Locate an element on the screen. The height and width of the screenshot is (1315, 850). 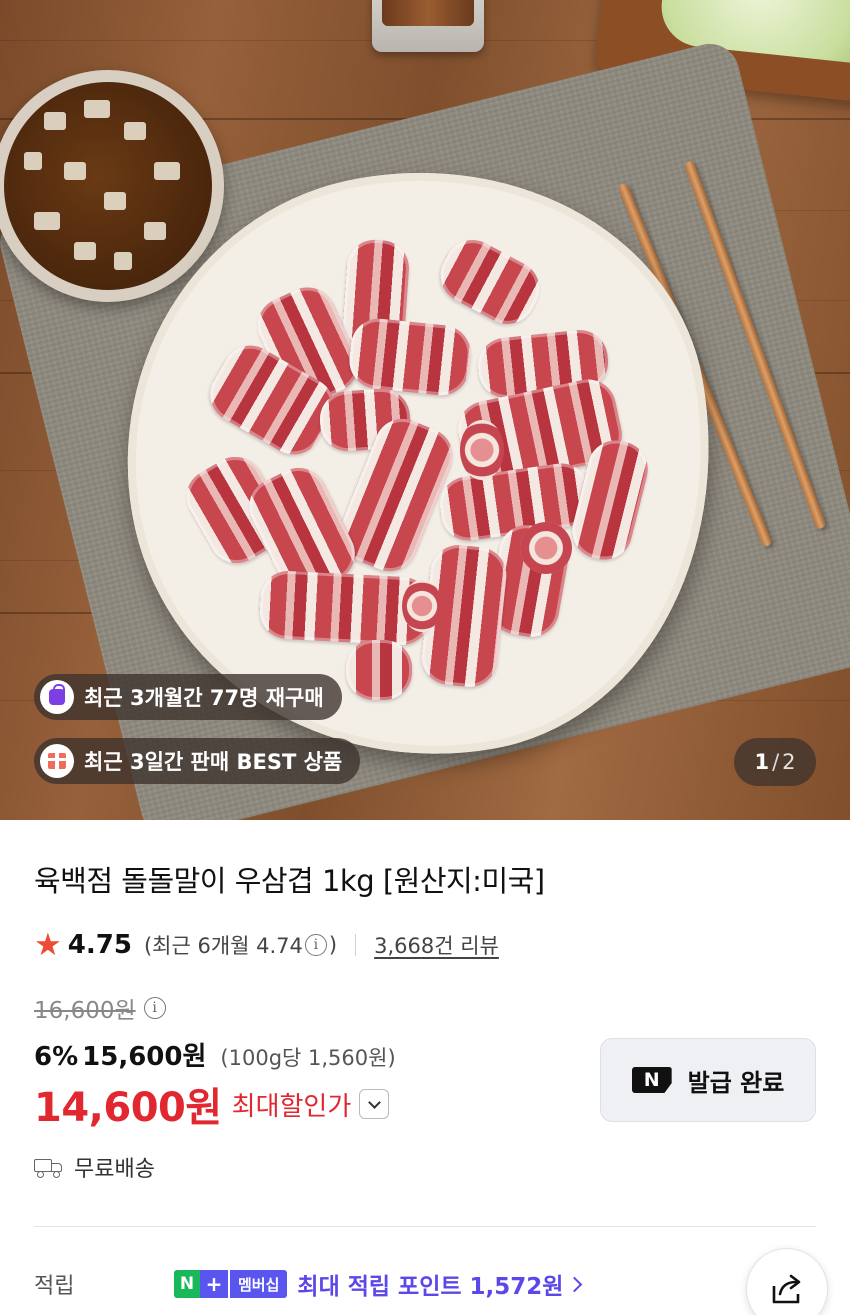
recent-rating: (최근 6개월 4.74 i ) is located at coordinates (240, 945).